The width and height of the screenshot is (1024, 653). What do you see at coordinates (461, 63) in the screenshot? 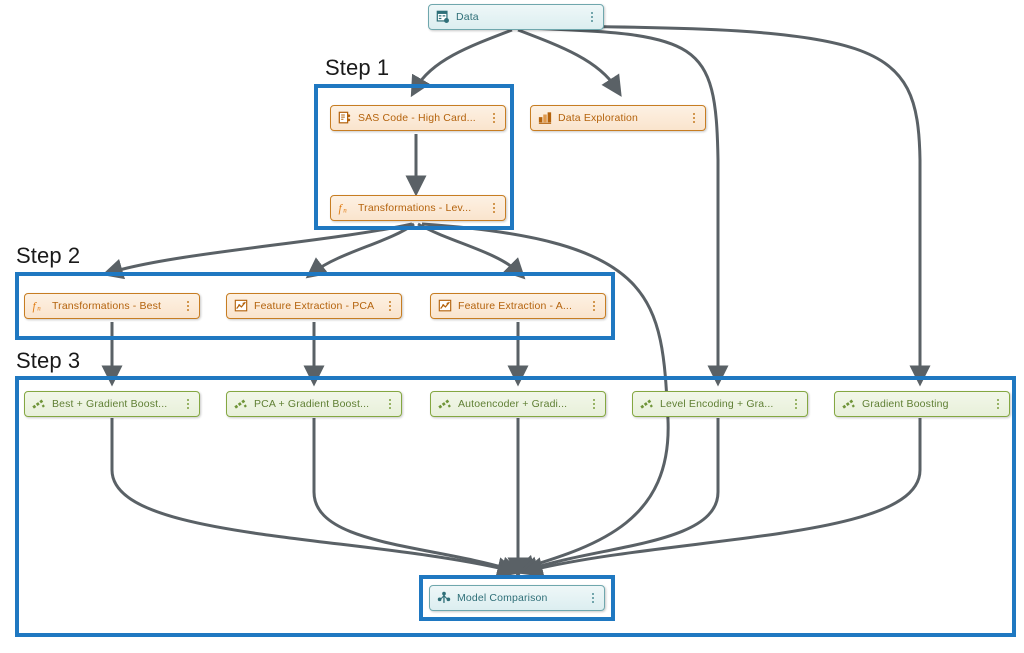
I see `edge-data-to-sas-code` at bounding box center [461, 63].